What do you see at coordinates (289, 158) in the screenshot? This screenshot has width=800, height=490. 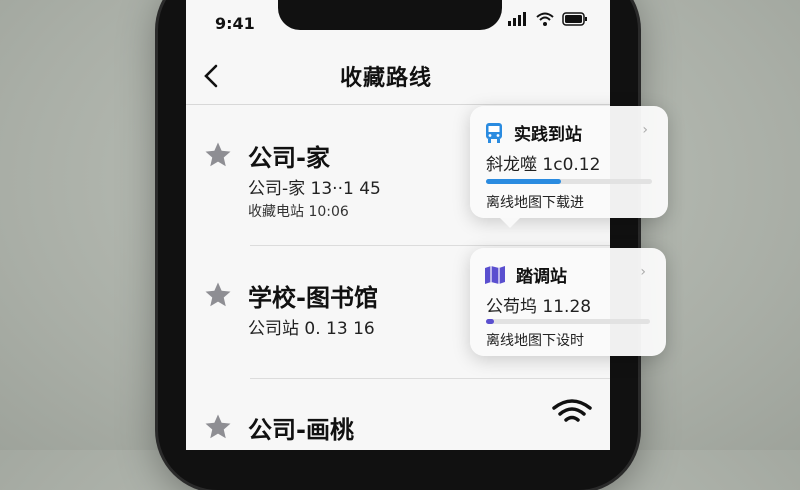 I see `route-title: 公司-家` at bounding box center [289, 158].